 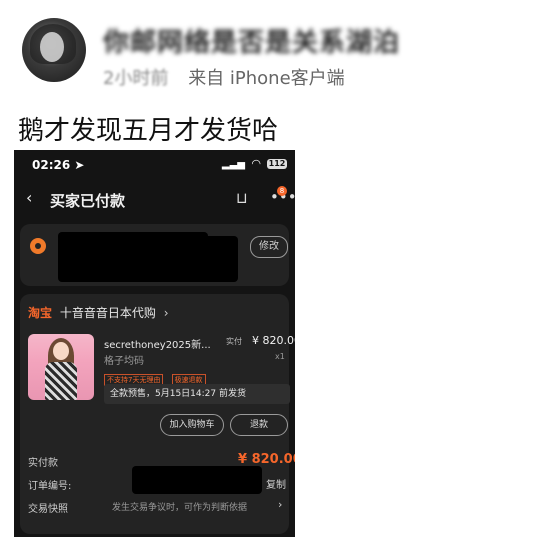 What do you see at coordinates (40, 313) in the screenshot?
I see `taobao-tag: 淘宝` at bounding box center [40, 313].